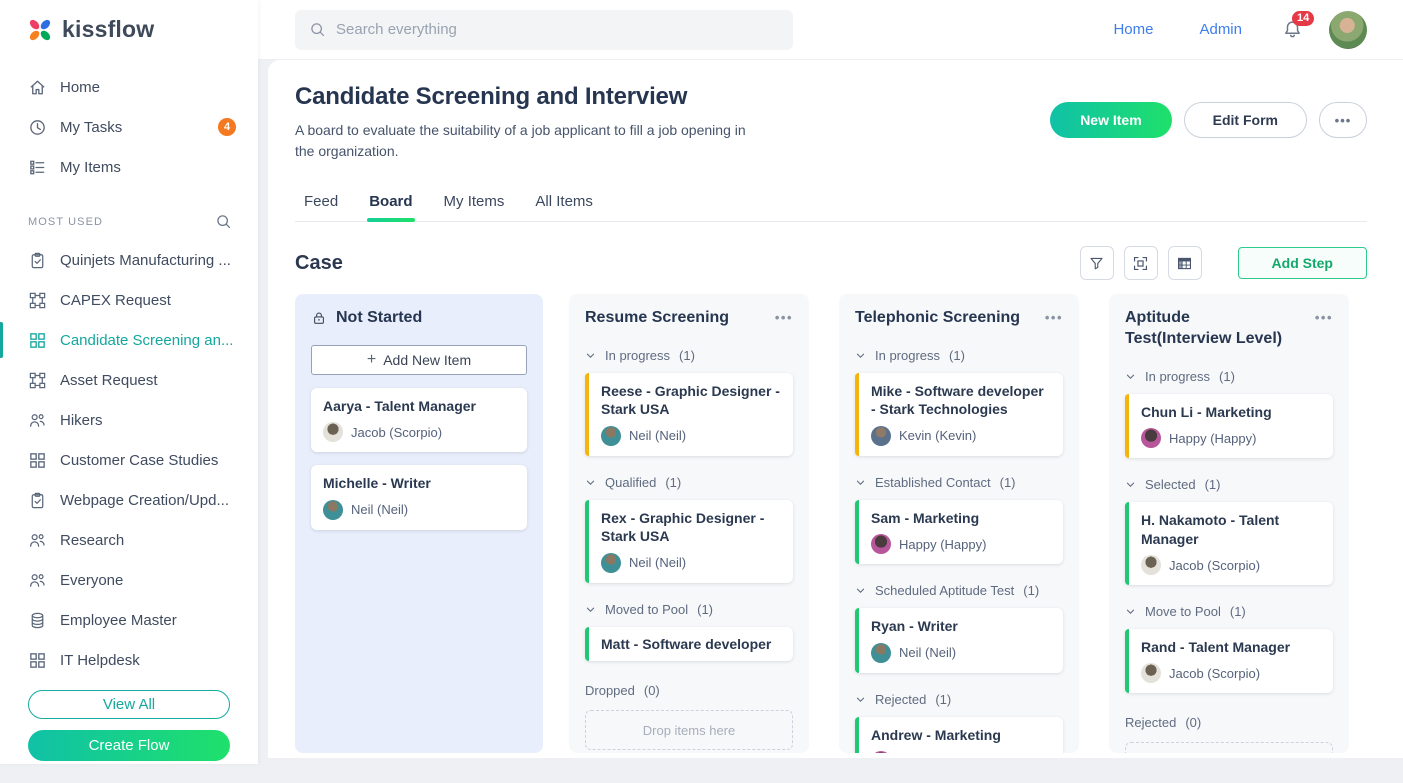 The height and width of the screenshot is (783, 1403). I want to click on sidebar-item-my-tasks: My Tasks 4, so click(129, 127).